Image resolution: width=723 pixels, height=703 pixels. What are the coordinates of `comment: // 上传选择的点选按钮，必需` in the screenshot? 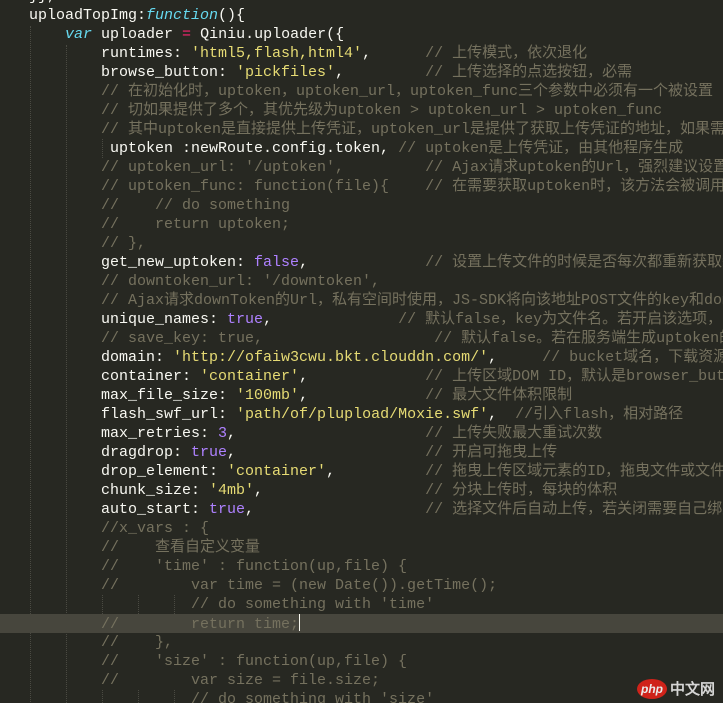 It's located at (529, 72).